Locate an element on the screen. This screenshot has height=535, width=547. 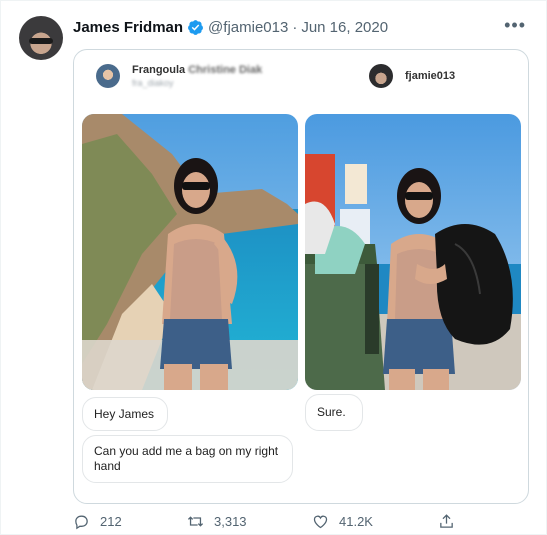
author-name: James Fridman is located at coordinates (128, 27).